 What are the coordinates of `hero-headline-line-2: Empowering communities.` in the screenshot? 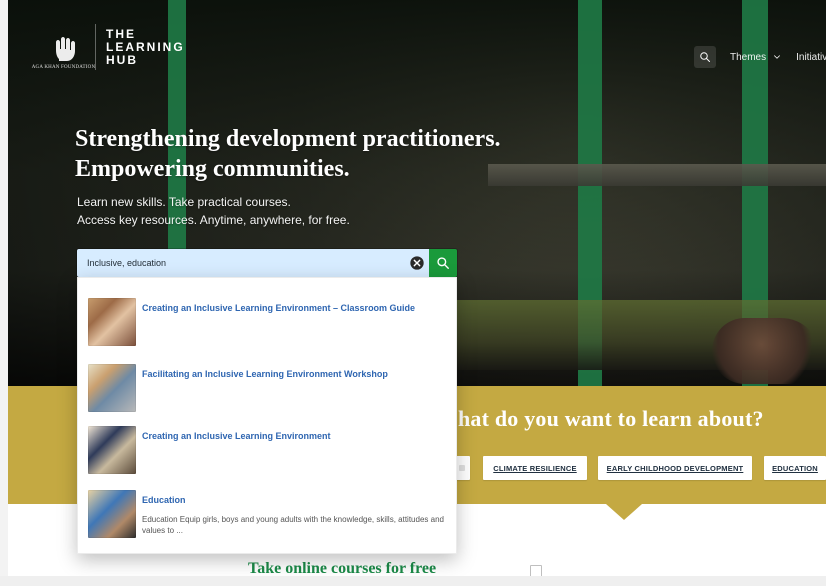 It's located at (212, 169).